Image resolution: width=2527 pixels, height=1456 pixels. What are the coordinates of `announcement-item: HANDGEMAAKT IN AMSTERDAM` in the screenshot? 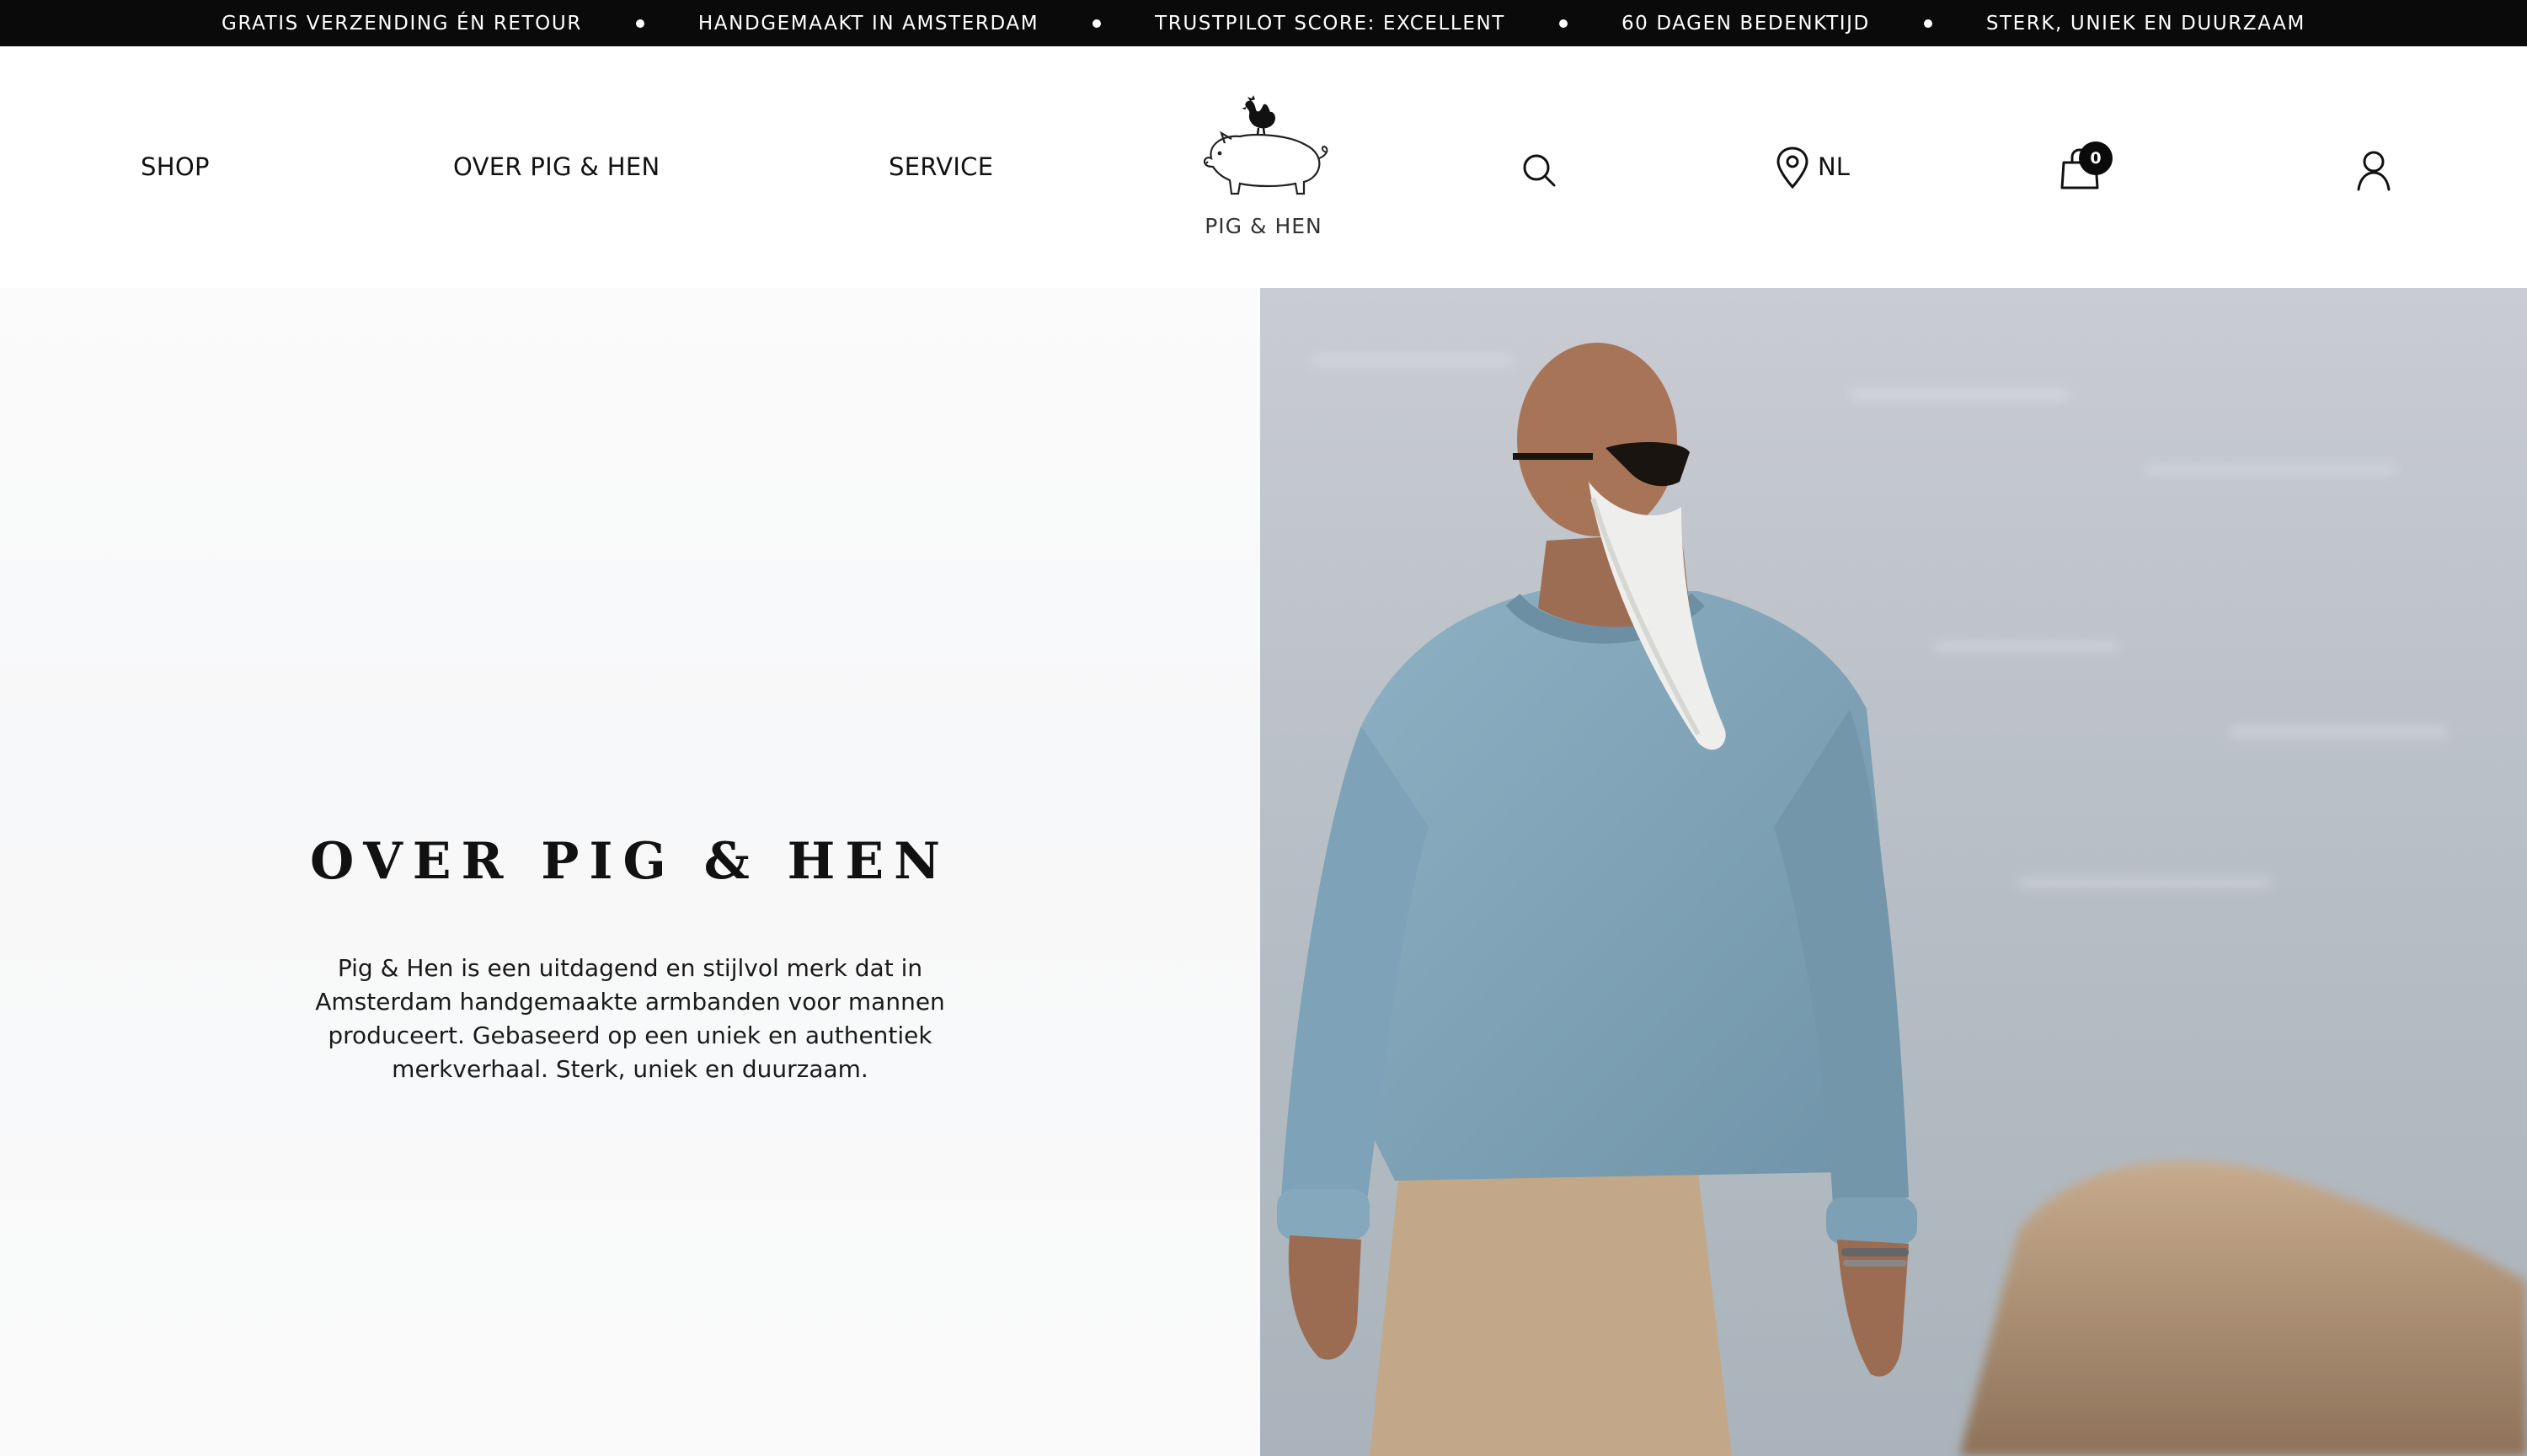 It's located at (868, 23).